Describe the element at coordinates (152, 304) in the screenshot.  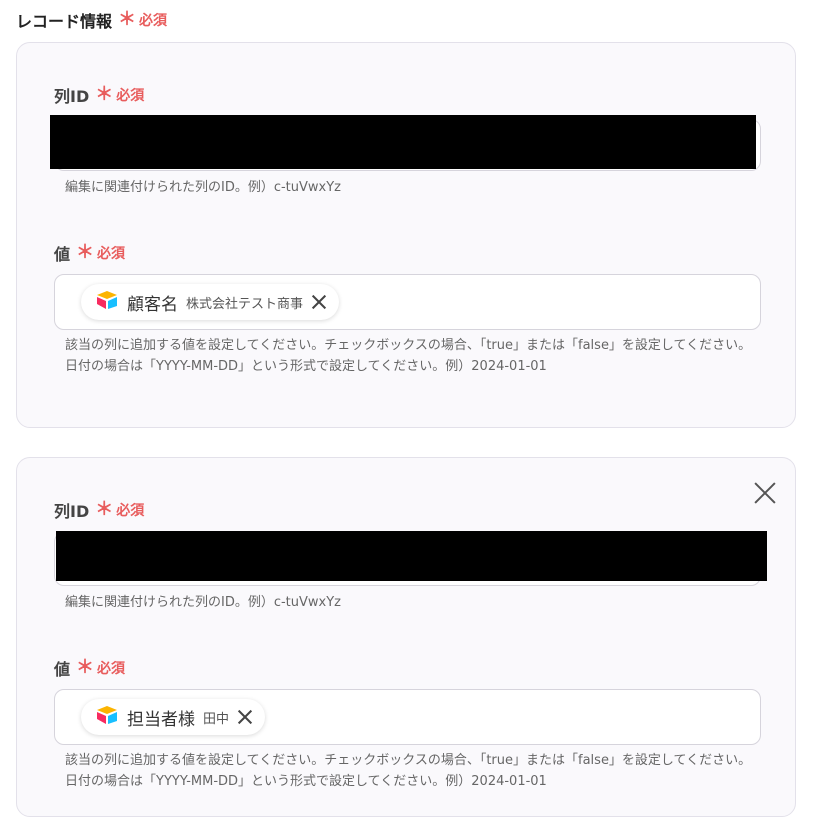
I see `chip-name: 顧客名` at that location.